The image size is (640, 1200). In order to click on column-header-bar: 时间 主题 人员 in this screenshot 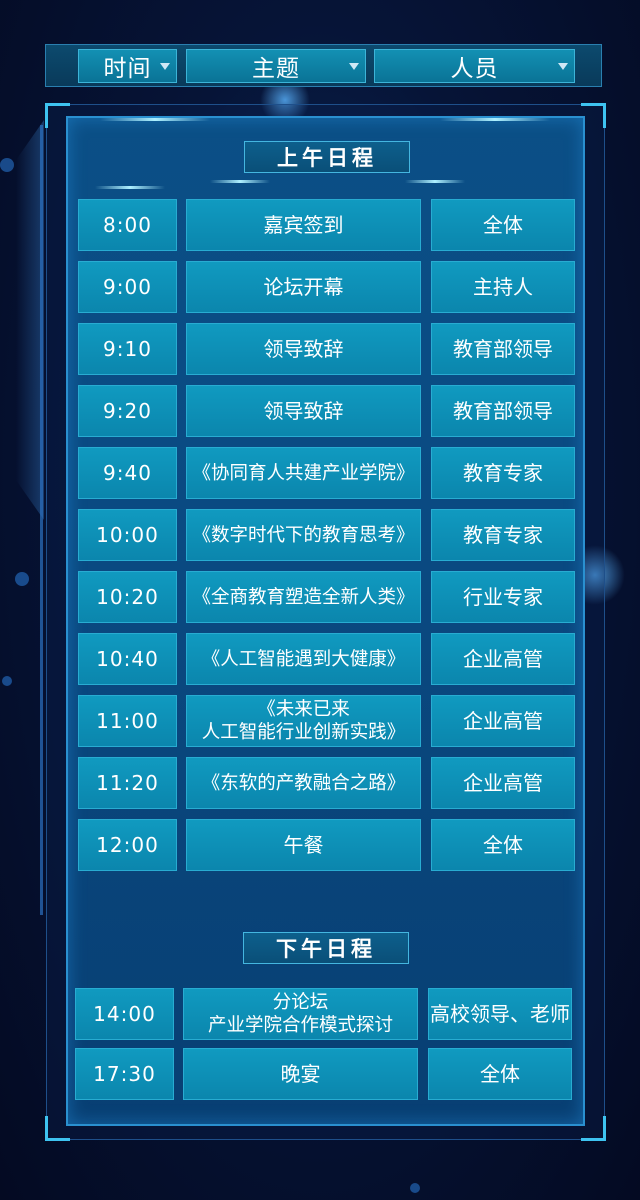, I will do `click(323, 65)`.